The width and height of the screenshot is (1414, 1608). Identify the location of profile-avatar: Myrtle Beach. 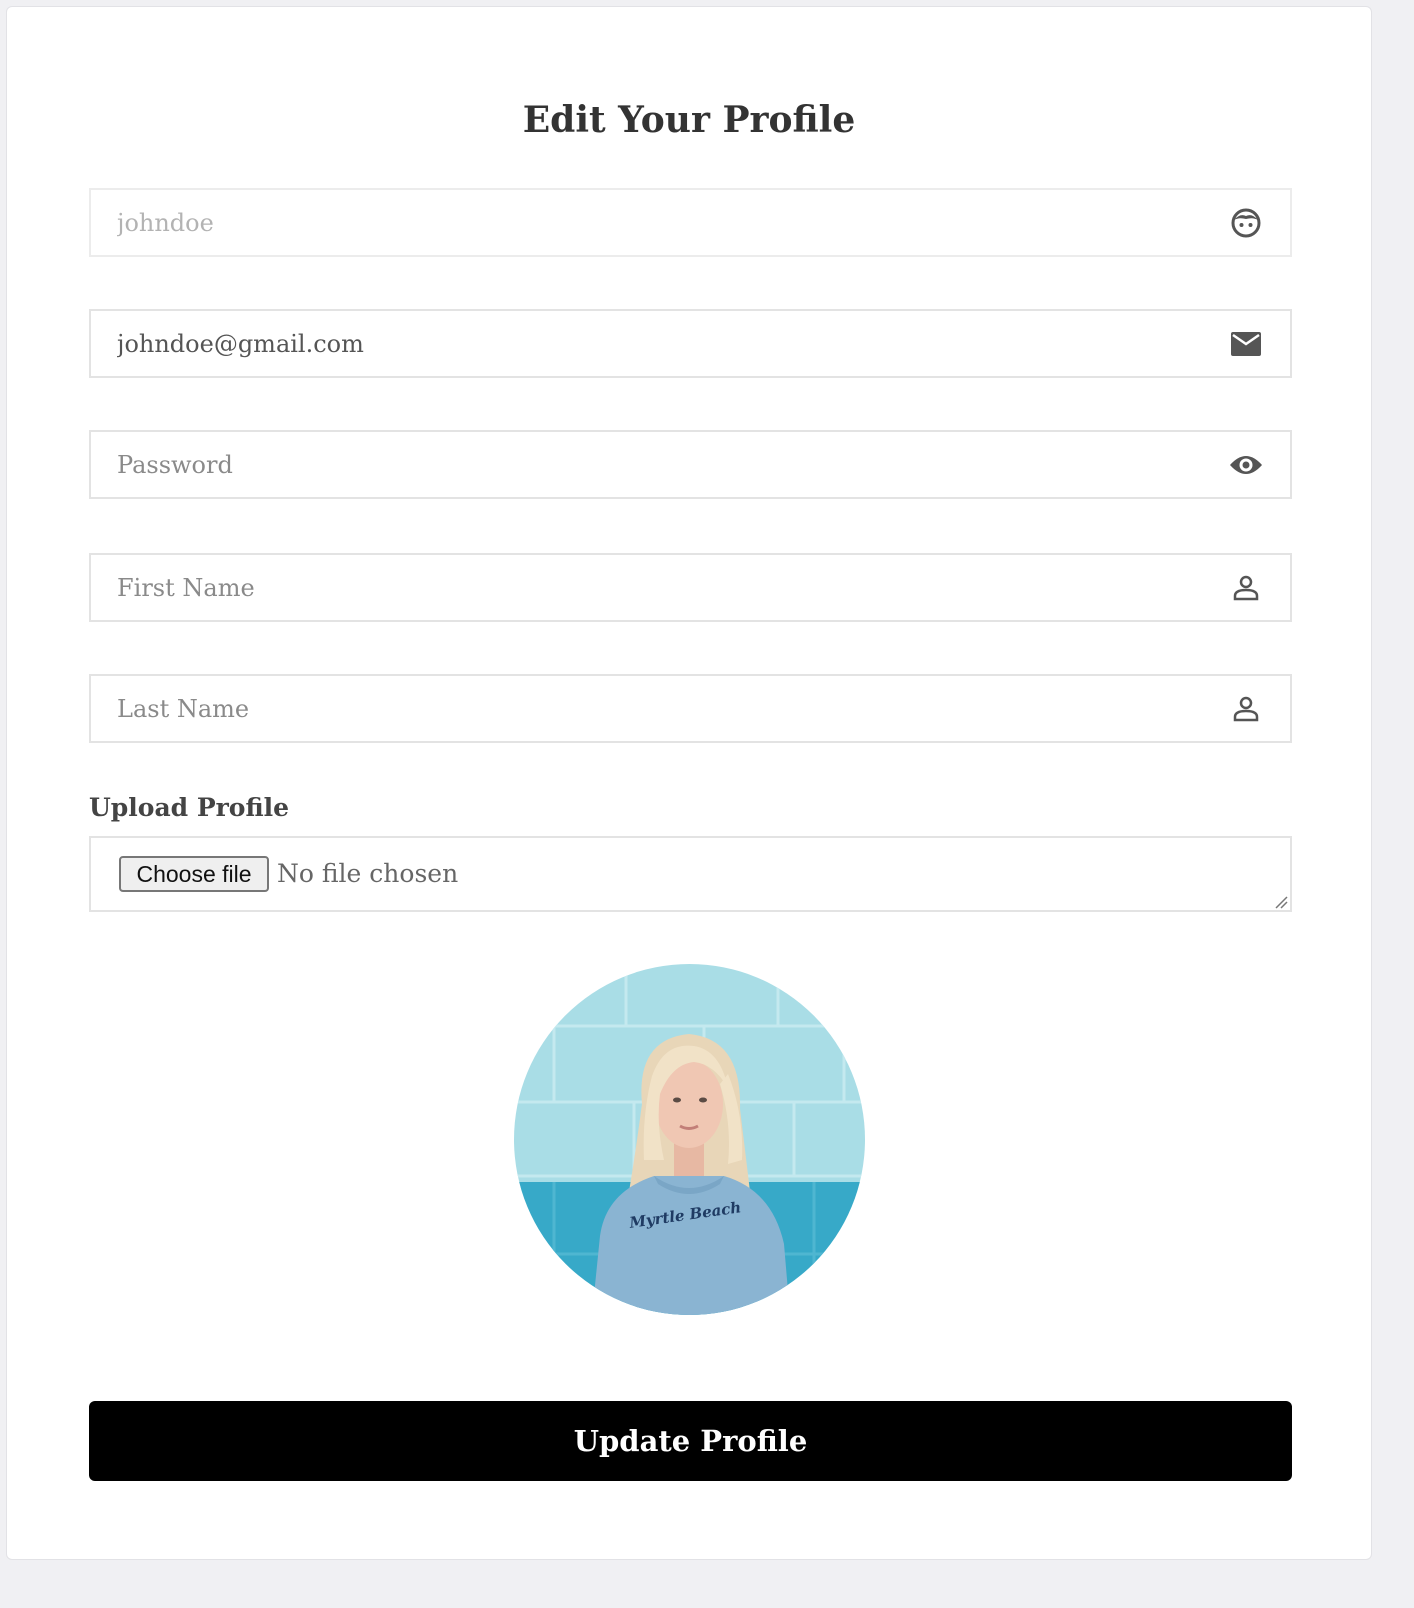
(689, 1139).